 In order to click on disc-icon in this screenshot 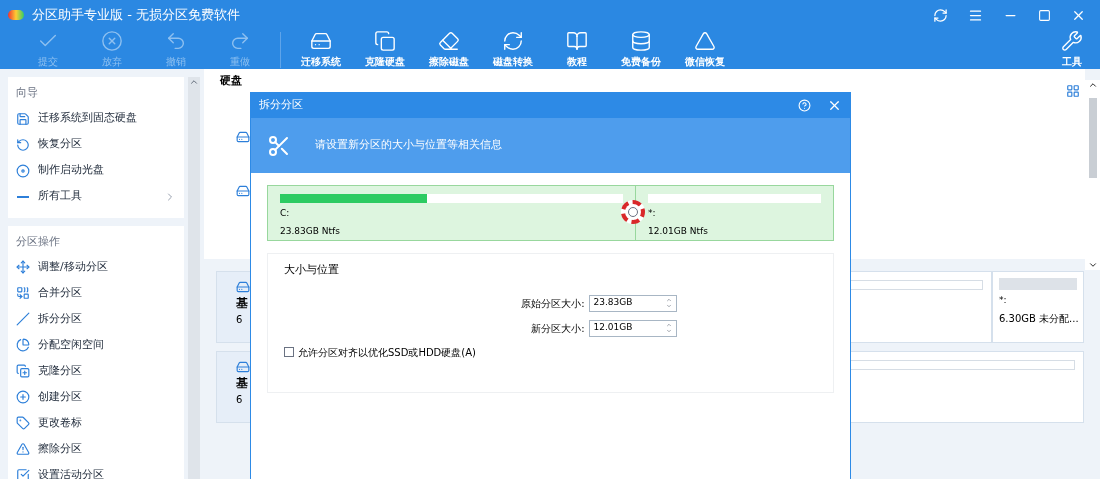, I will do `click(23, 170)`.